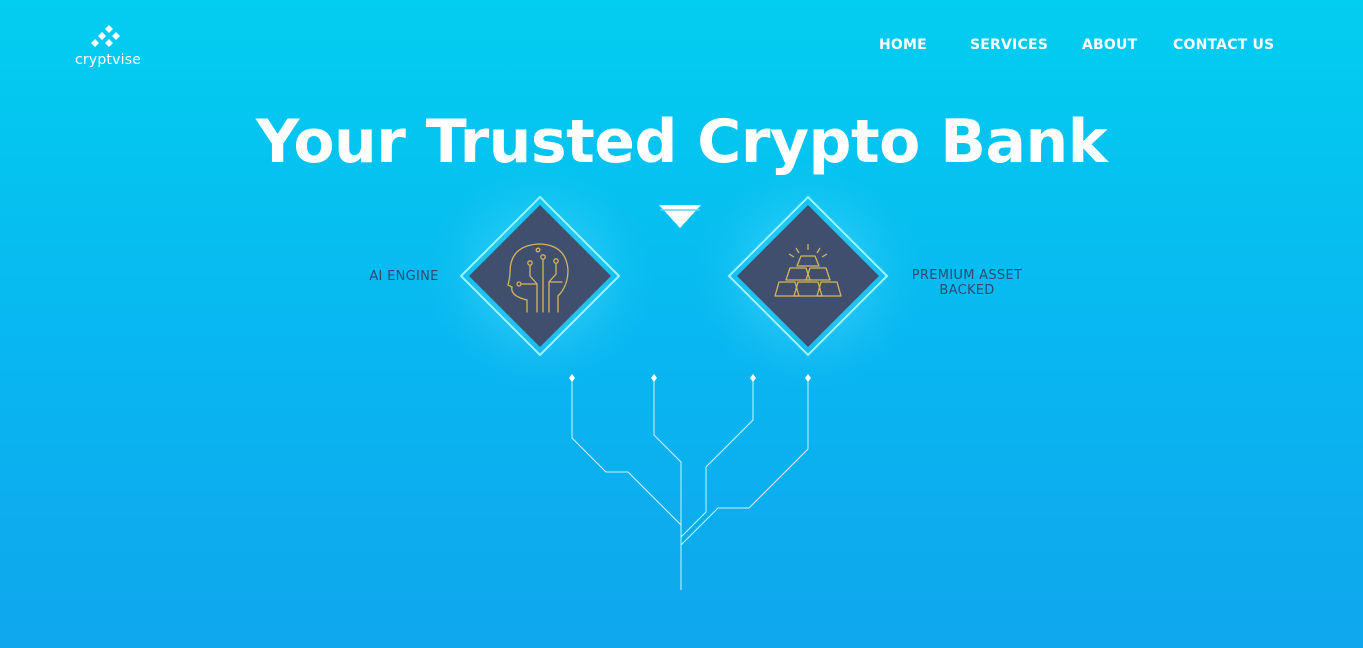 This screenshot has height=648, width=1363. What do you see at coordinates (967, 275) in the screenshot?
I see `premium-asset-label-line1: PREMIUM ASSET` at bounding box center [967, 275].